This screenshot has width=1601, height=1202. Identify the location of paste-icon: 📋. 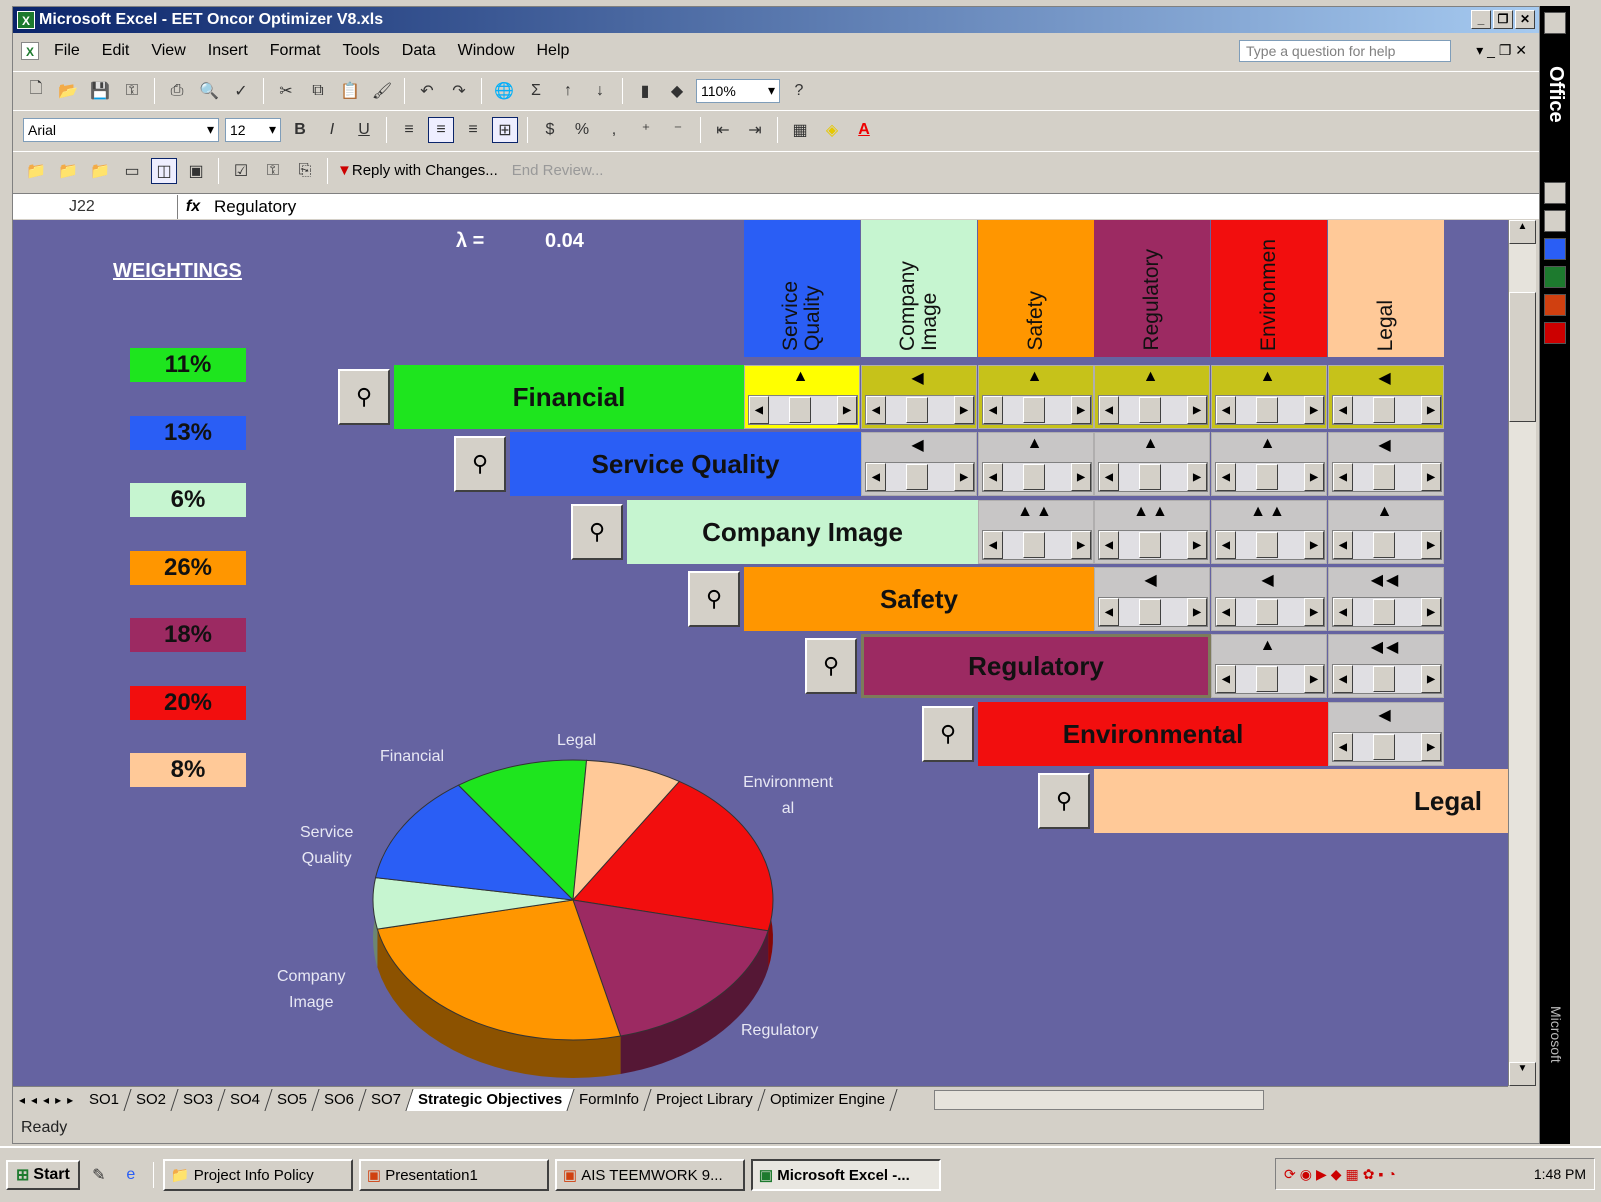
(350, 91).